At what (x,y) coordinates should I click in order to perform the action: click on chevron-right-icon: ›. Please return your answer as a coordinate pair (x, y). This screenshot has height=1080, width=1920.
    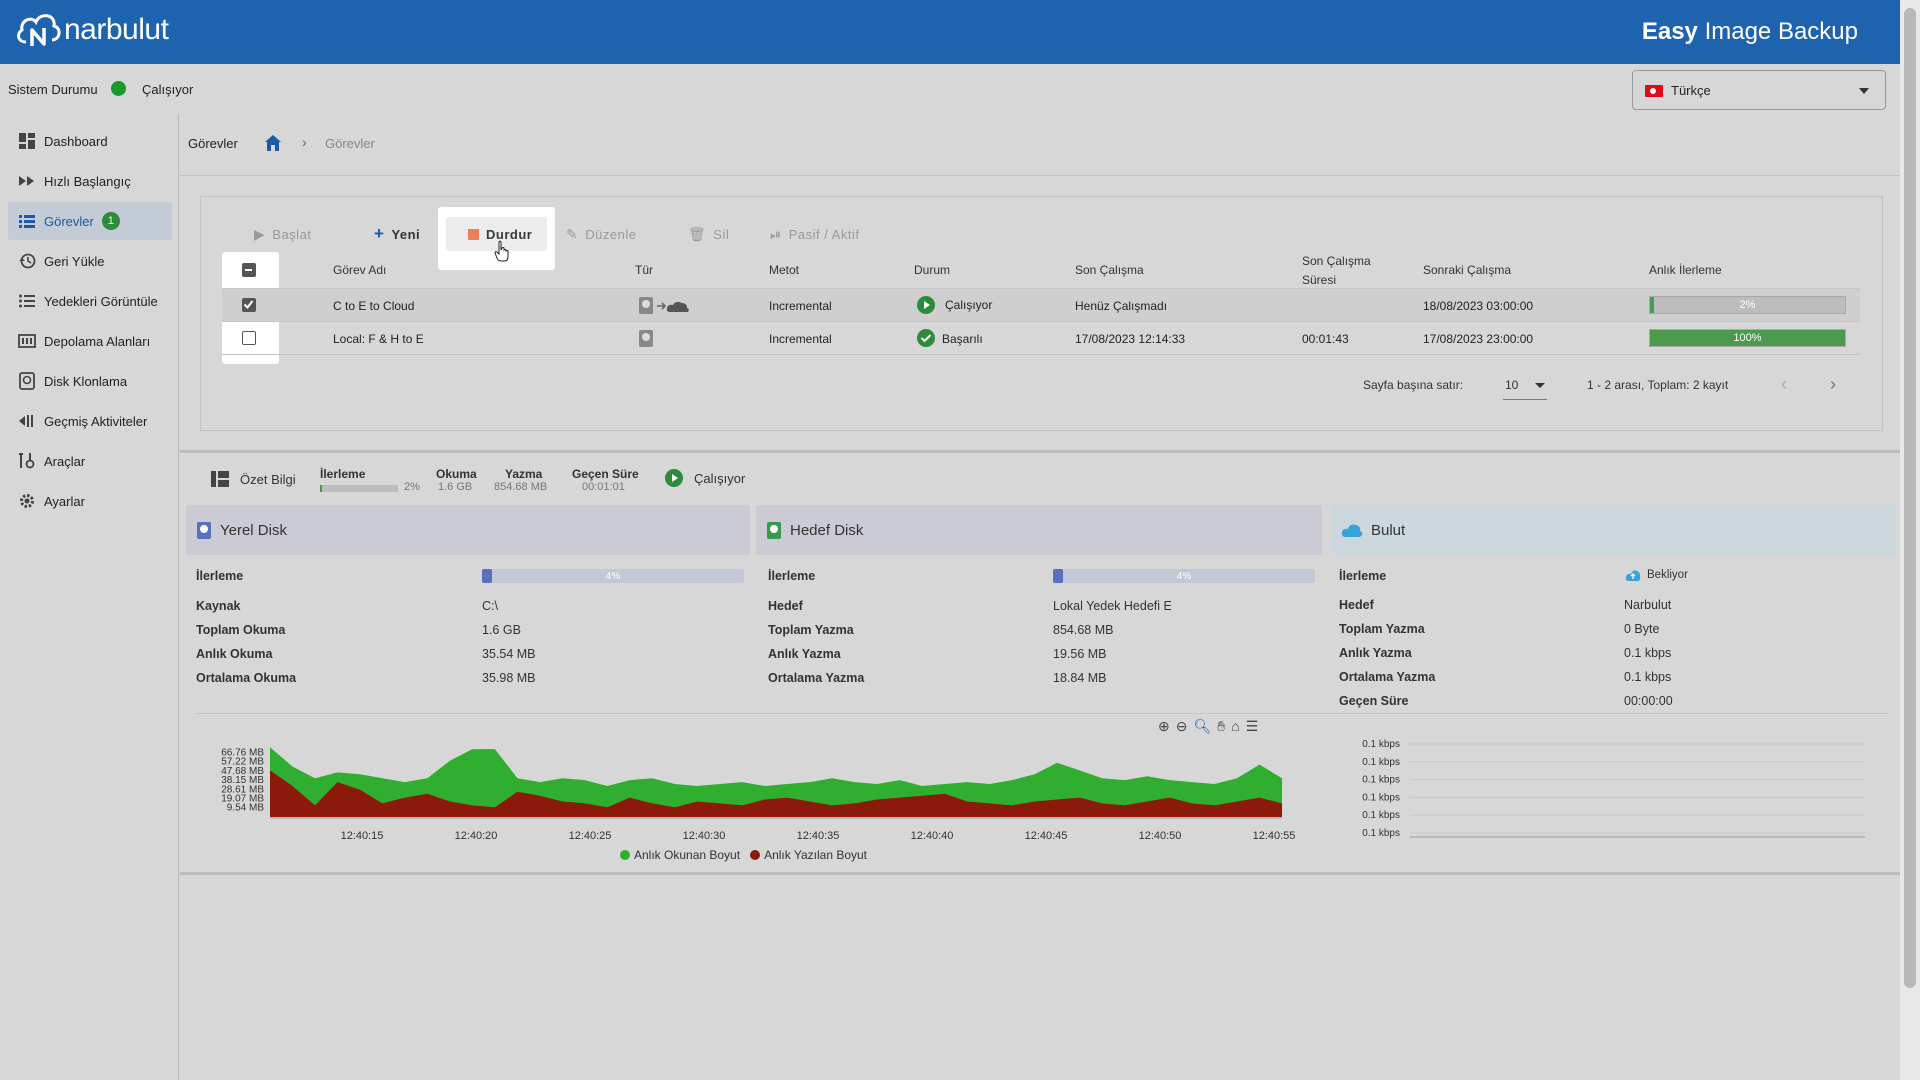
    Looking at the image, I should click on (304, 142).